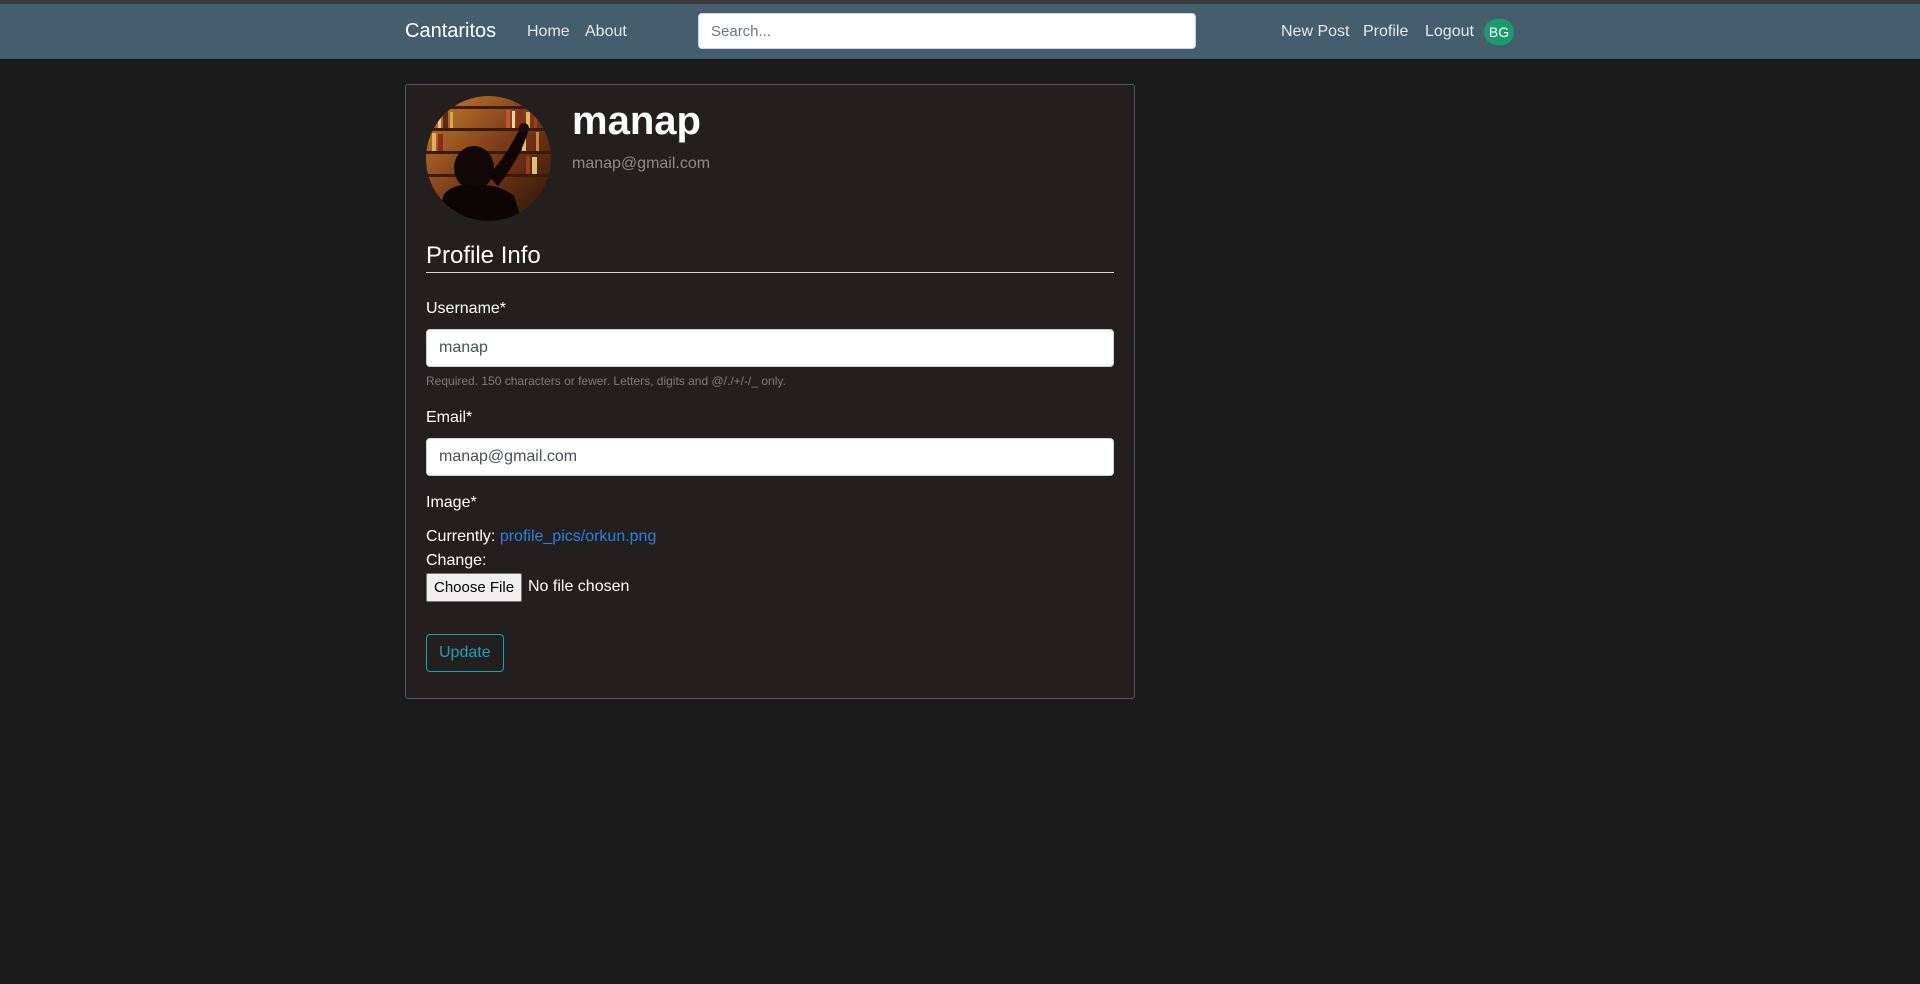 The width and height of the screenshot is (1920, 984). Describe the element at coordinates (449, 417) in the screenshot. I see `email-label: Email*` at that location.